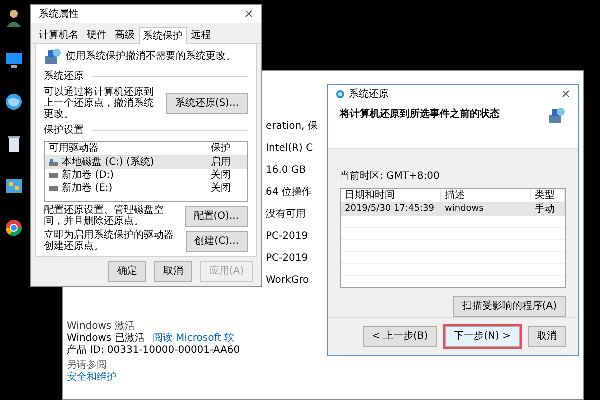  What do you see at coordinates (64, 77) in the screenshot?
I see `section-label: 系统还原` at bounding box center [64, 77].